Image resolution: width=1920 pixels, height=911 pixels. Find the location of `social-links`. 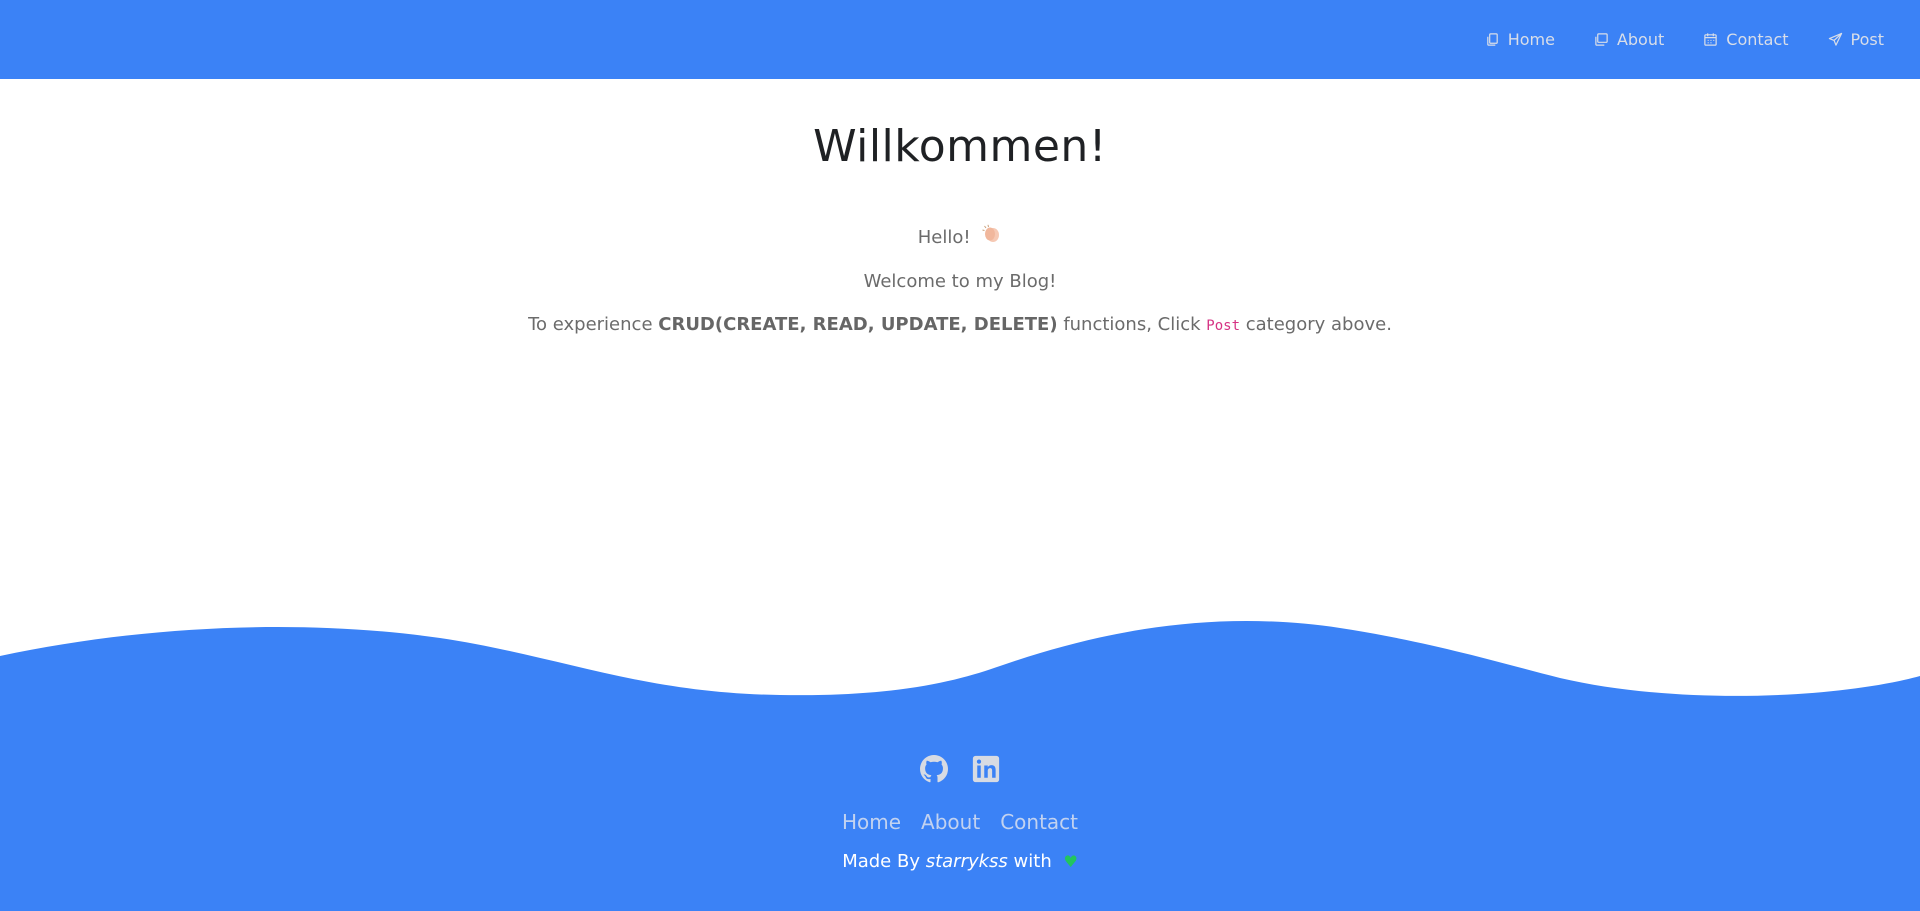

social-links is located at coordinates (960, 769).